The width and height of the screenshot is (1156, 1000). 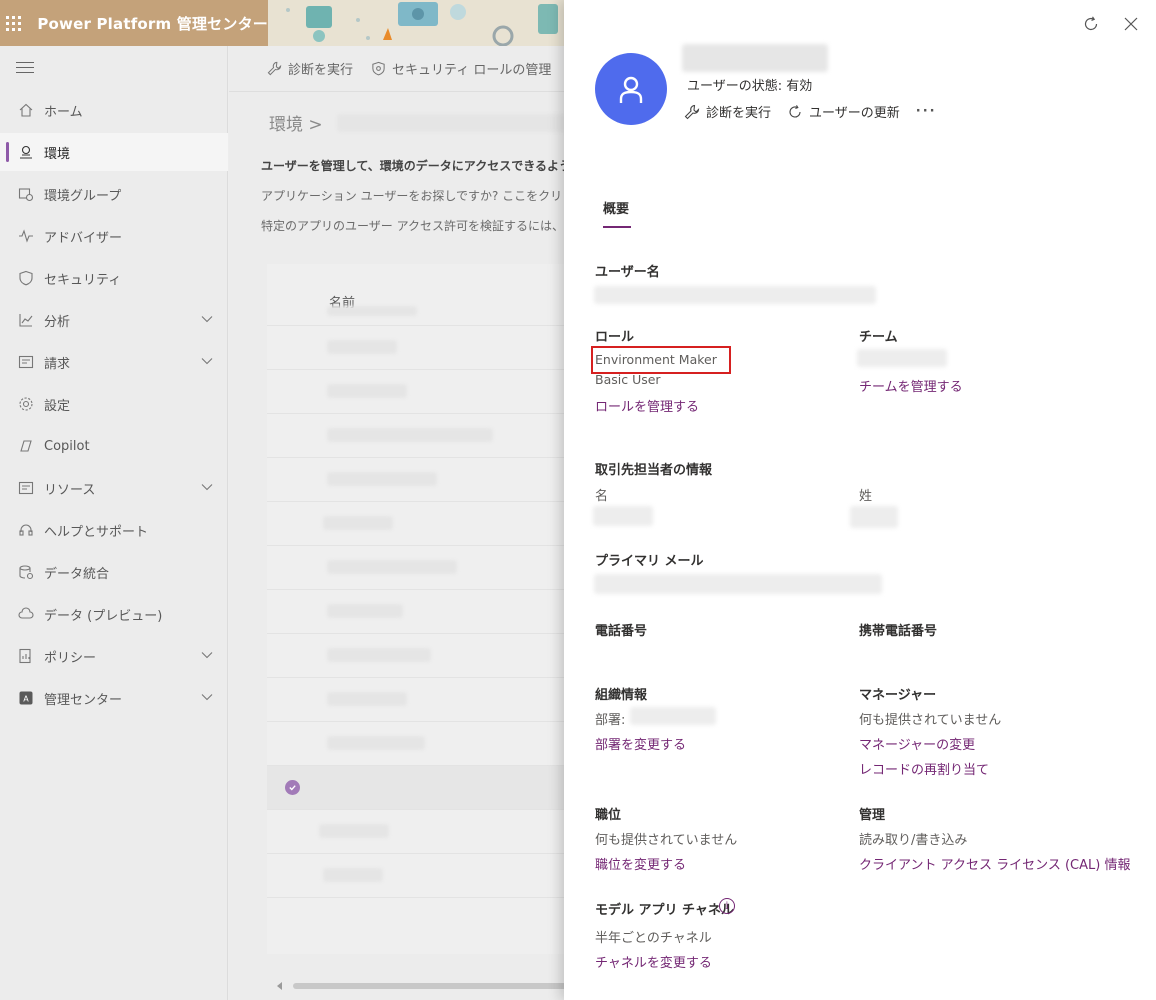 I want to click on manager-label: マネージャー, so click(x=898, y=695).